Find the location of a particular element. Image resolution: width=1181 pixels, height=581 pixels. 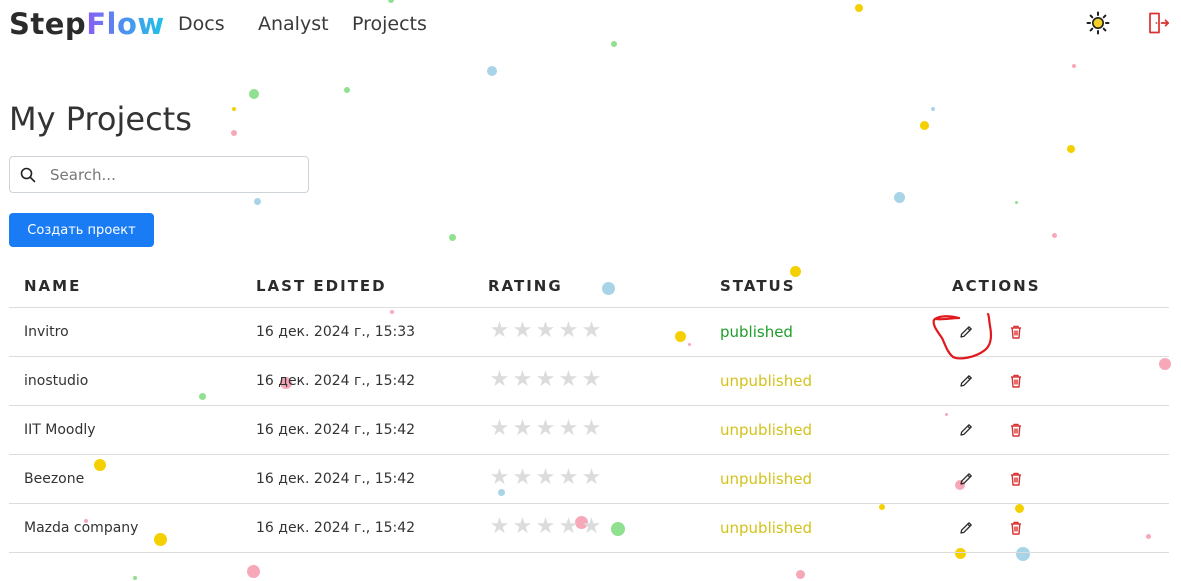

column-header-last-edited: LAST EDITED is located at coordinates (321, 286).